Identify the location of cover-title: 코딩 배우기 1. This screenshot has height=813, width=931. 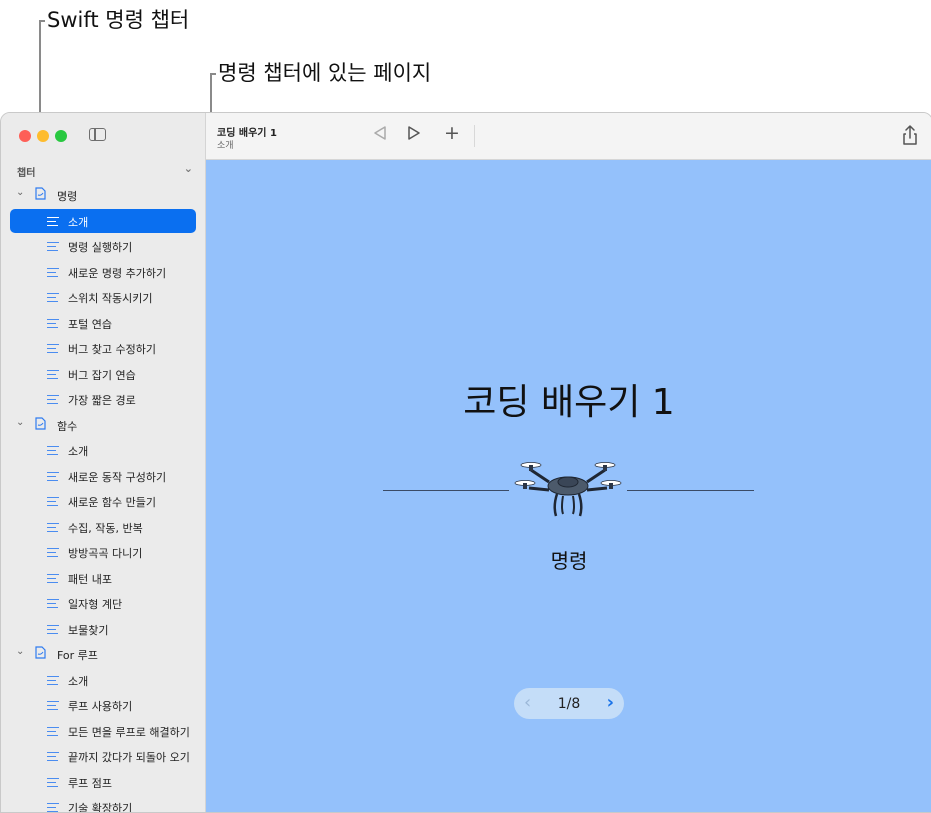
(569, 402).